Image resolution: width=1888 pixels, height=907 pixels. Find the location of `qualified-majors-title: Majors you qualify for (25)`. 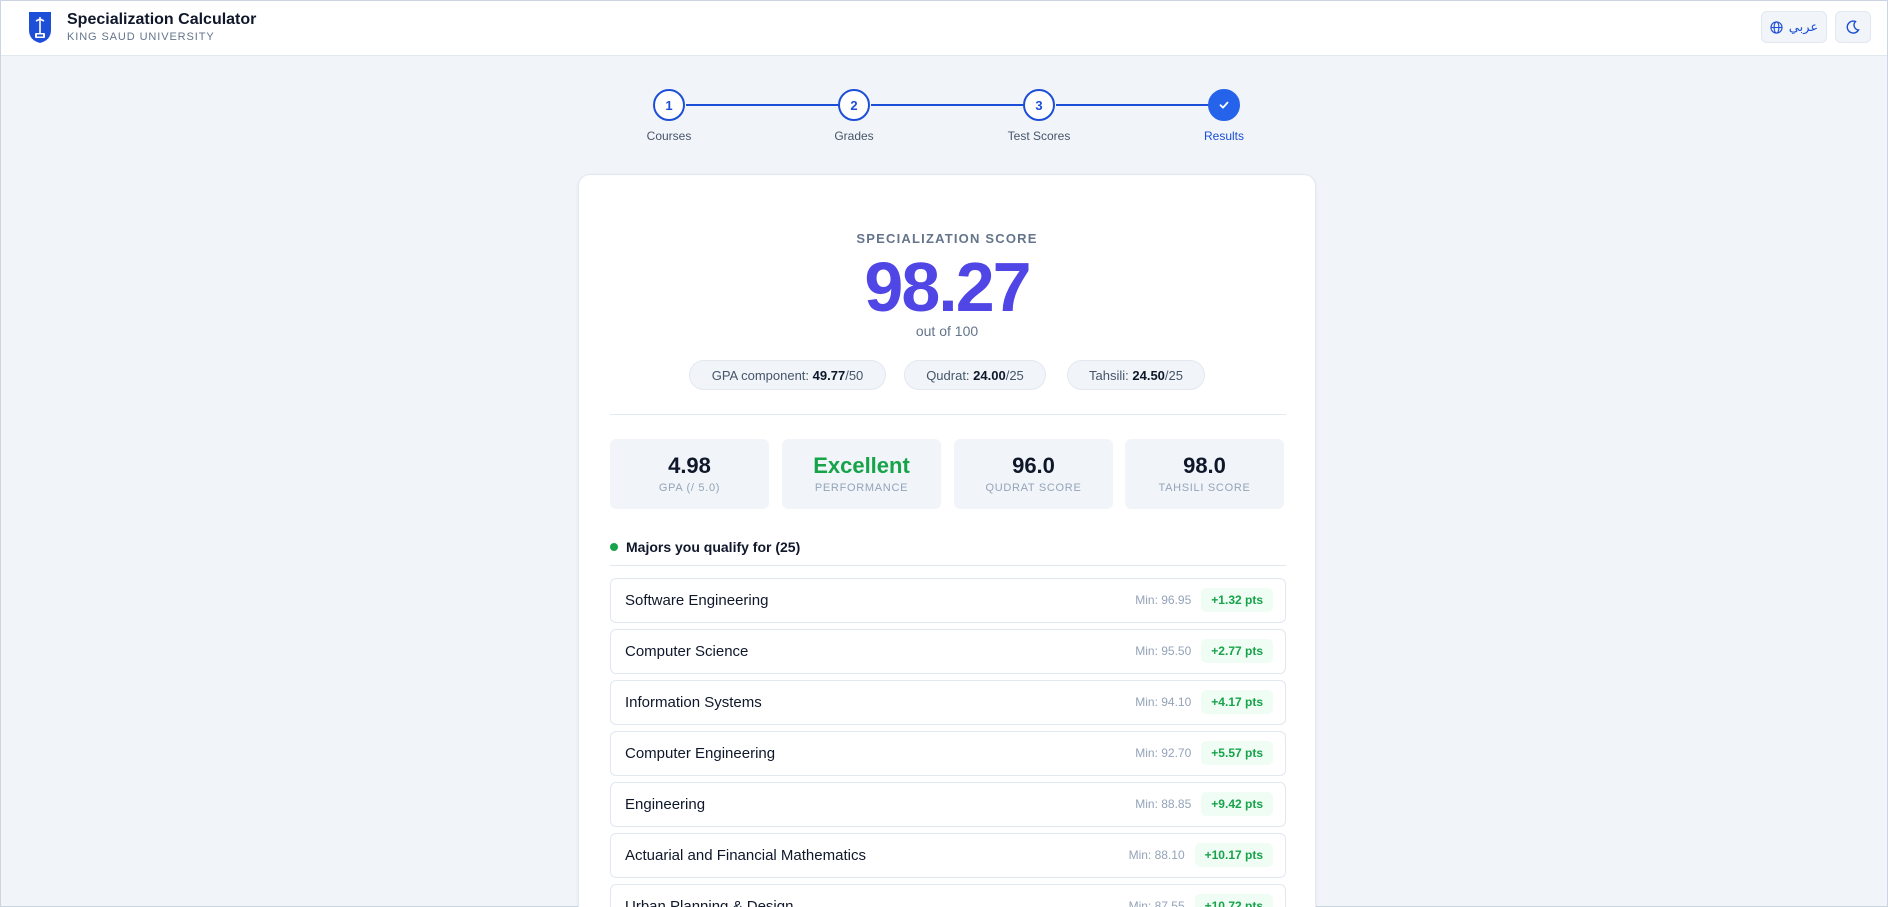

qualified-majors-title: Majors you qualify for (25) is located at coordinates (713, 547).